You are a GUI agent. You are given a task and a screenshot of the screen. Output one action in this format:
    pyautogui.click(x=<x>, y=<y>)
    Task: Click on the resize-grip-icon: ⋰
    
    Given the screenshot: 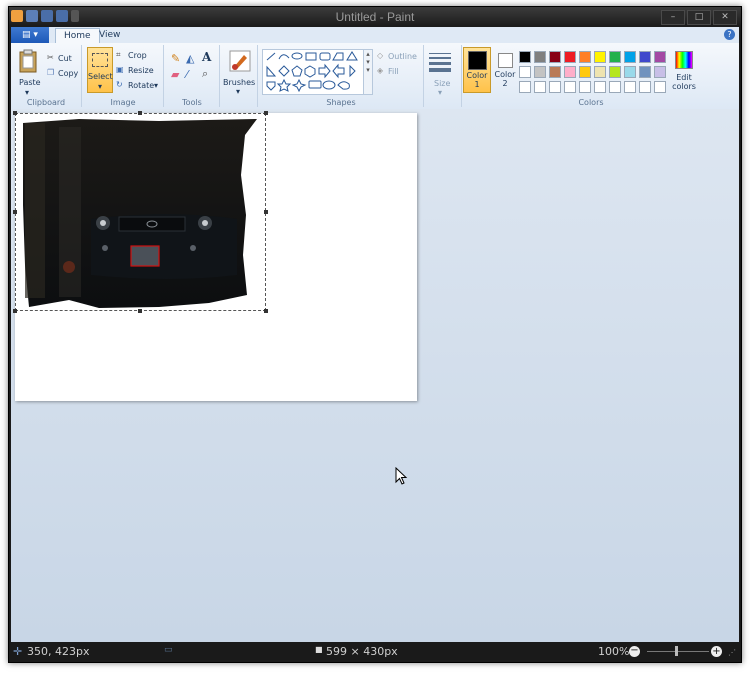 What is the action you would take?
    pyautogui.click(x=732, y=652)
    